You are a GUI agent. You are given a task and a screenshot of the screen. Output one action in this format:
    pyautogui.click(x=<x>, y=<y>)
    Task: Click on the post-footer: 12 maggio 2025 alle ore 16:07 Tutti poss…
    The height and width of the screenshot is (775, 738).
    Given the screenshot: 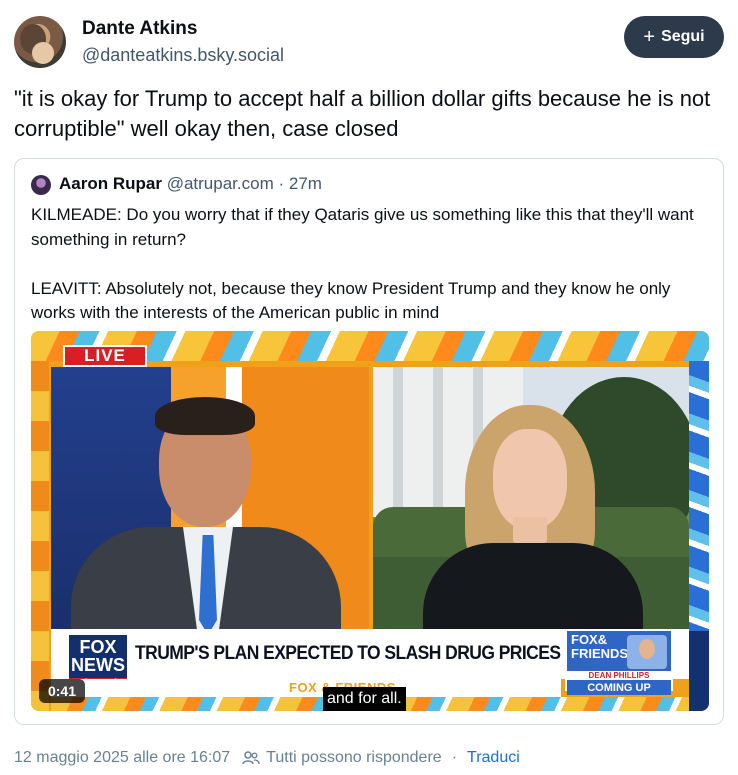 What is the action you would take?
    pyautogui.click(x=369, y=758)
    